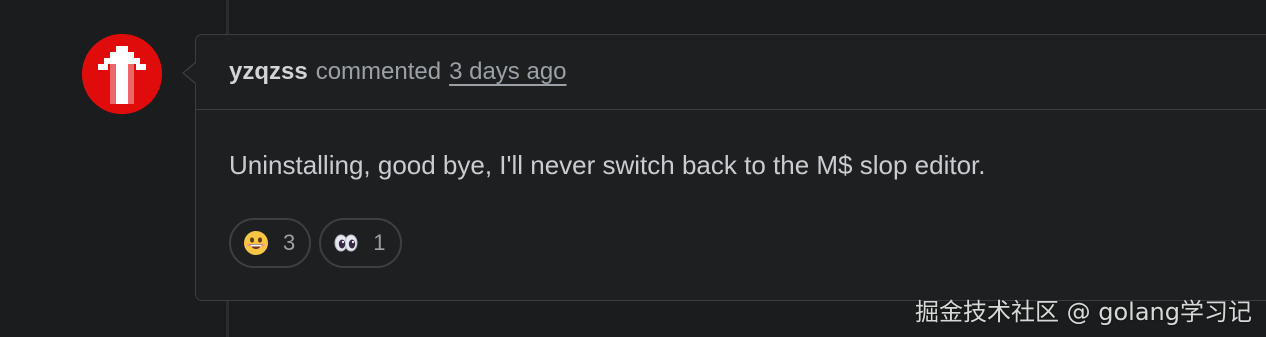  Describe the element at coordinates (289, 242) in the screenshot. I see `reaction-count: 3` at that location.